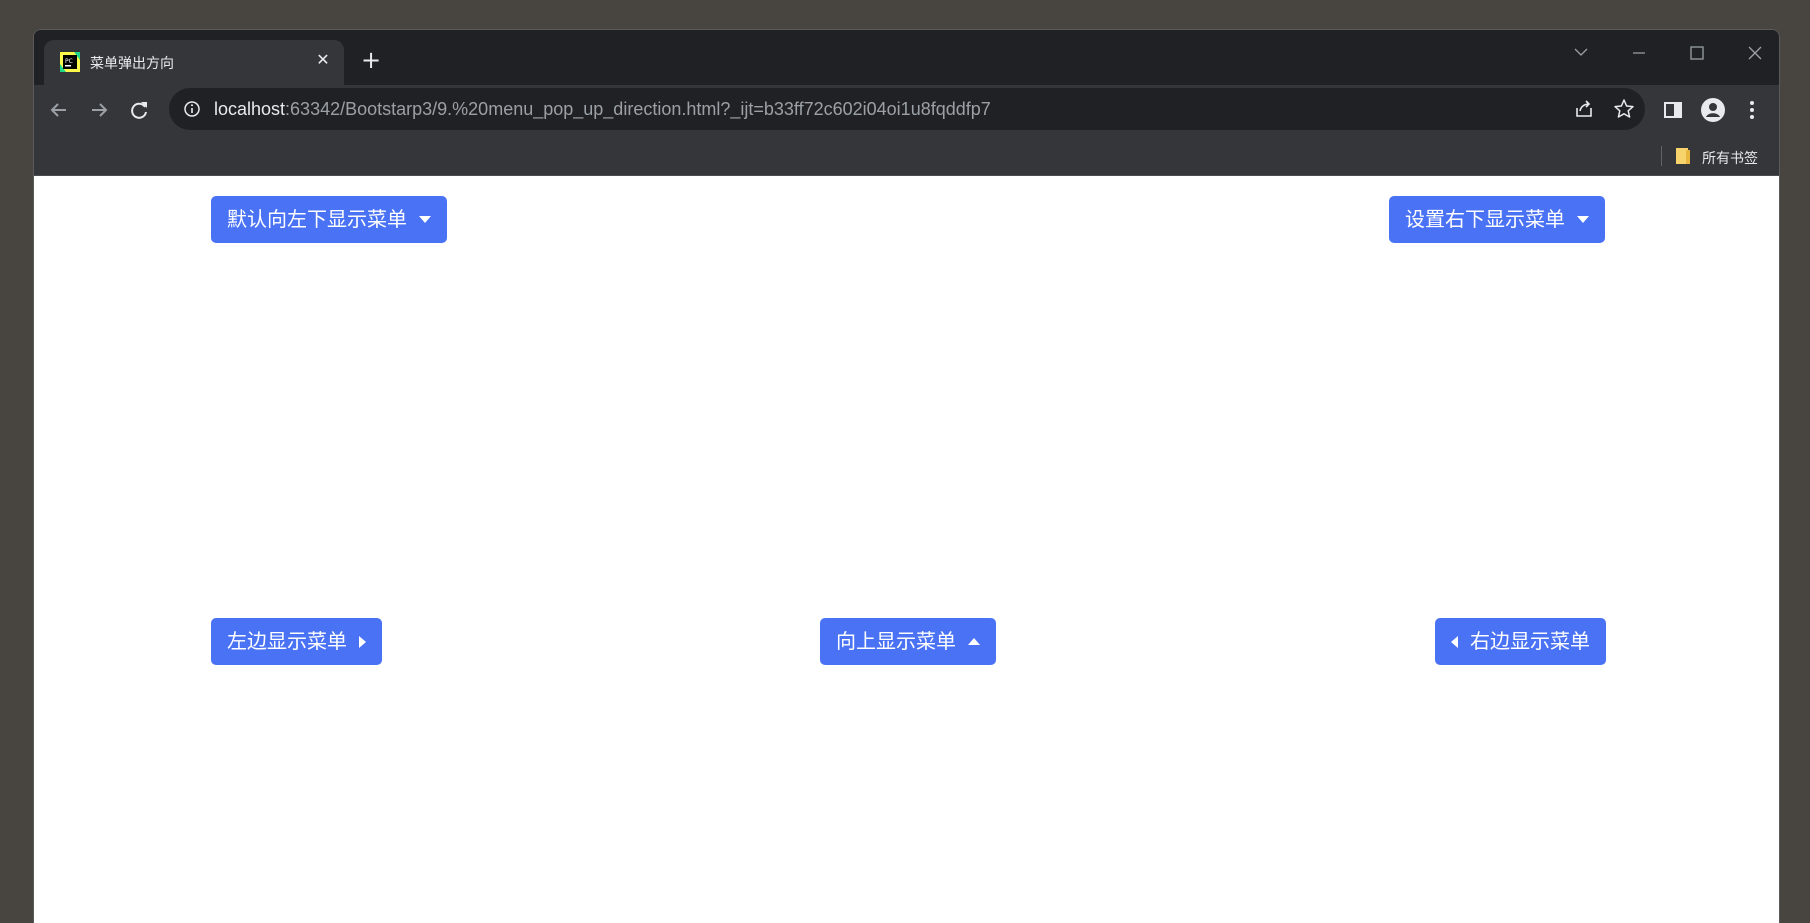  Describe the element at coordinates (192, 109) in the screenshot. I see `site-info-icon` at that location.